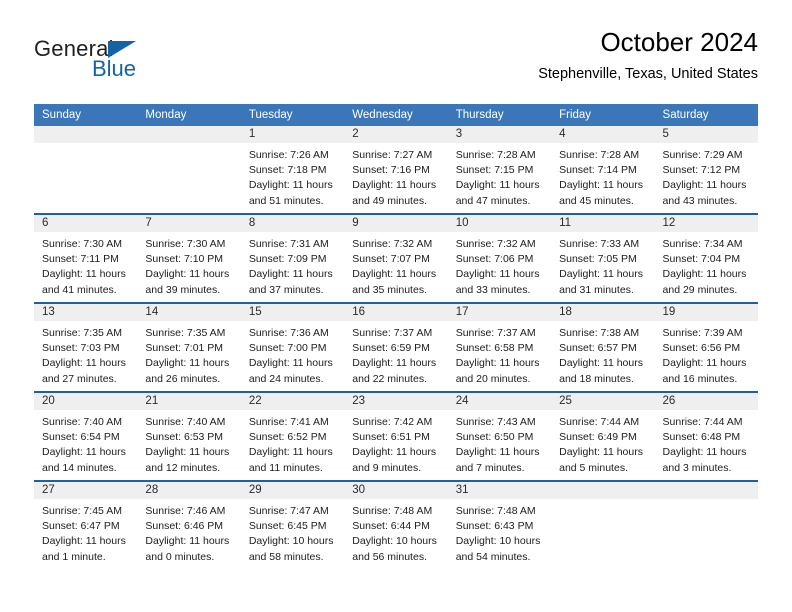 The width and height of the screenshot is (792, 612). I want to click on sunset-text: Sunset: 6:43 PM, so click(494, 526).